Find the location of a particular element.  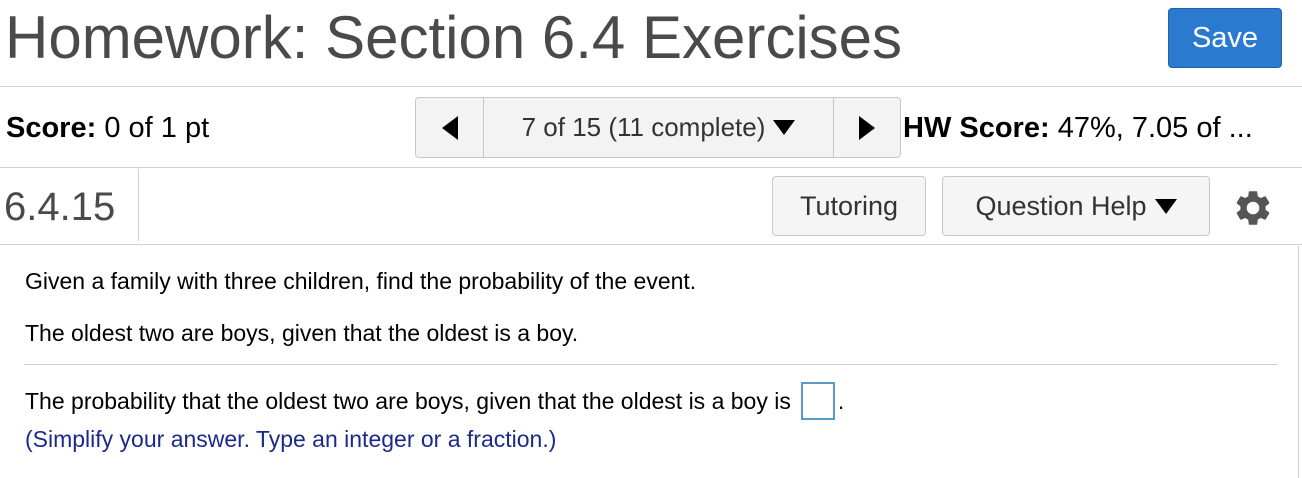

previous-question-button is located at coordinates (450, 127).